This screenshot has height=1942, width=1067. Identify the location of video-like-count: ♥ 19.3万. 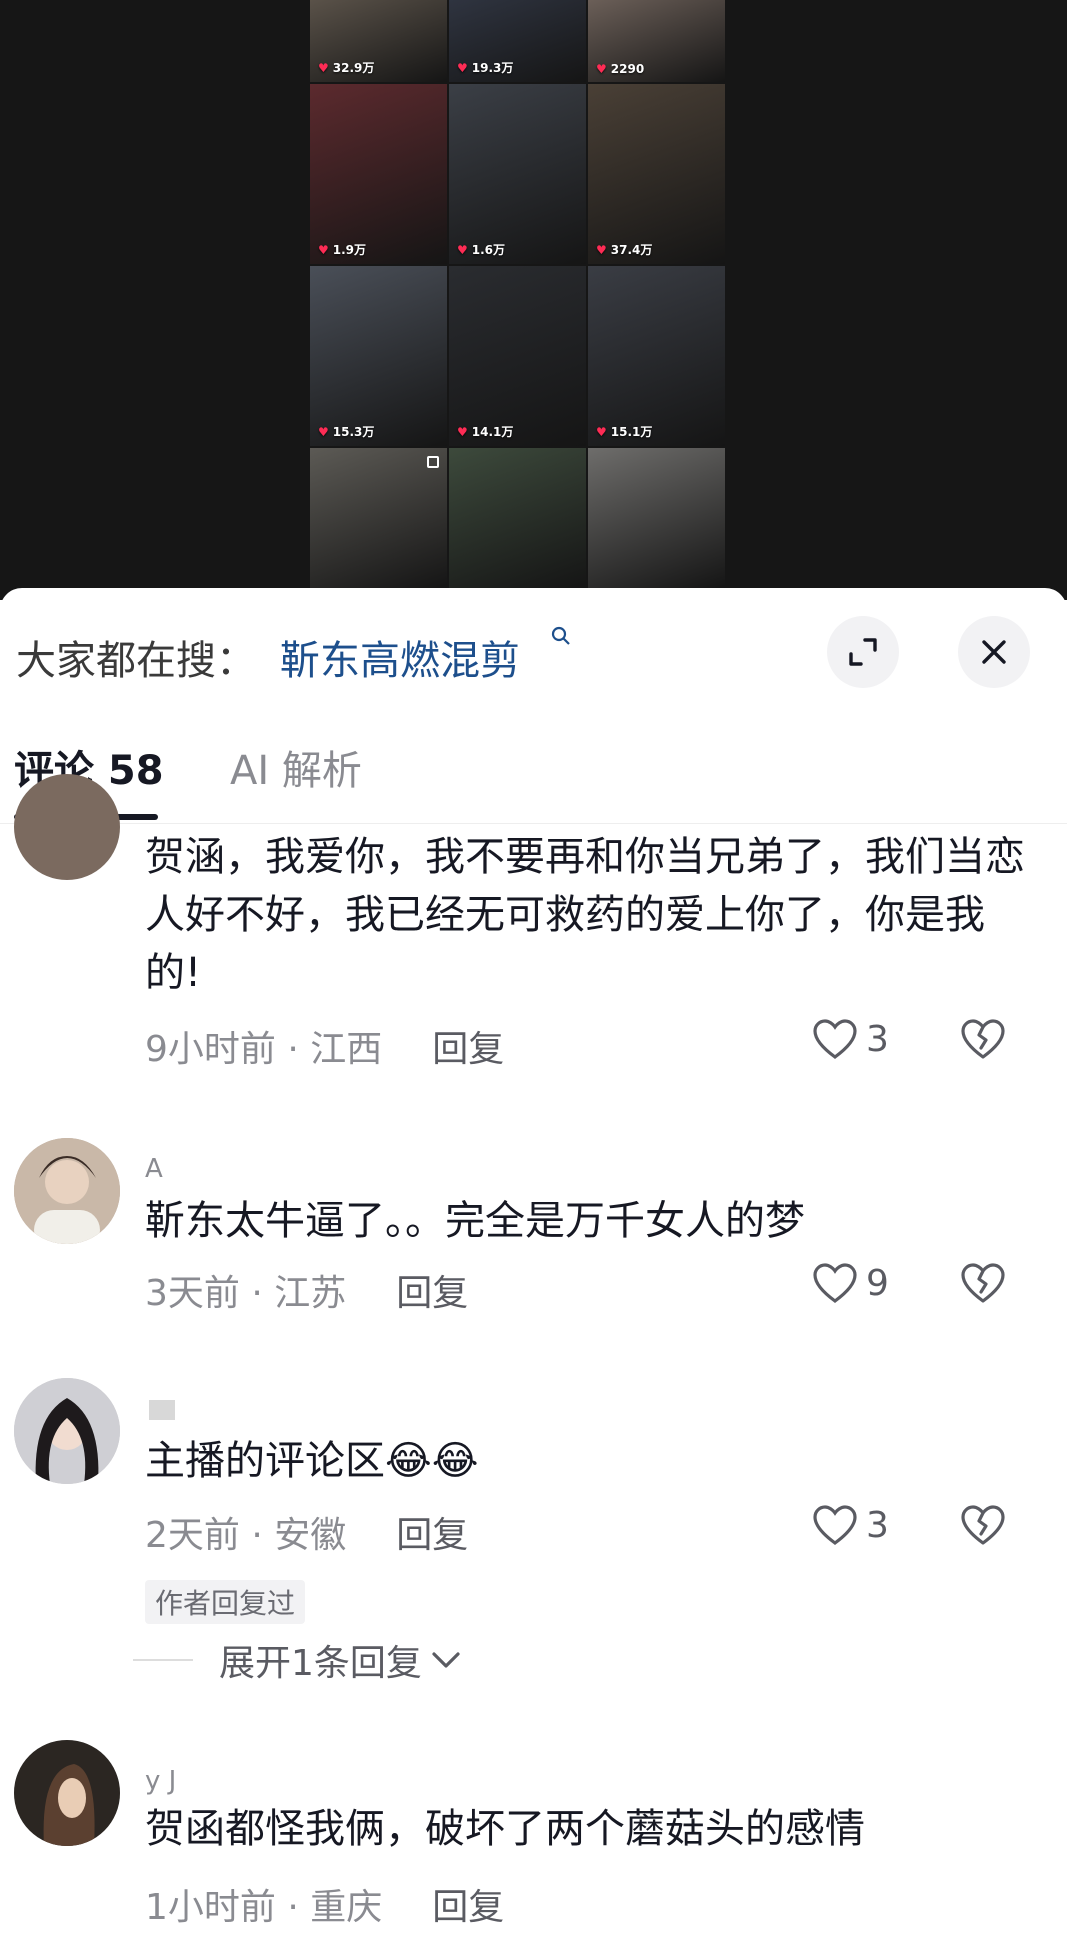
(485, 67).